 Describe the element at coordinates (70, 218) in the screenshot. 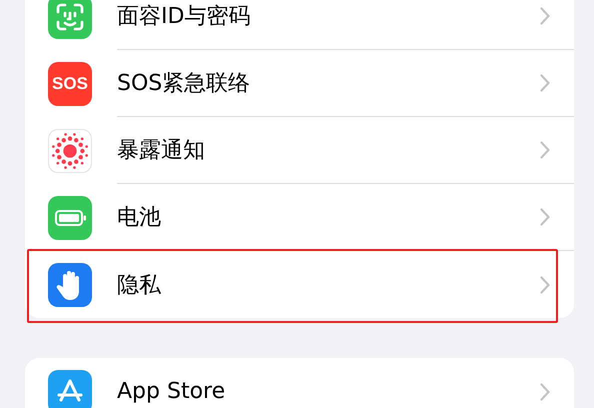

I see `battery-icon` at that location.